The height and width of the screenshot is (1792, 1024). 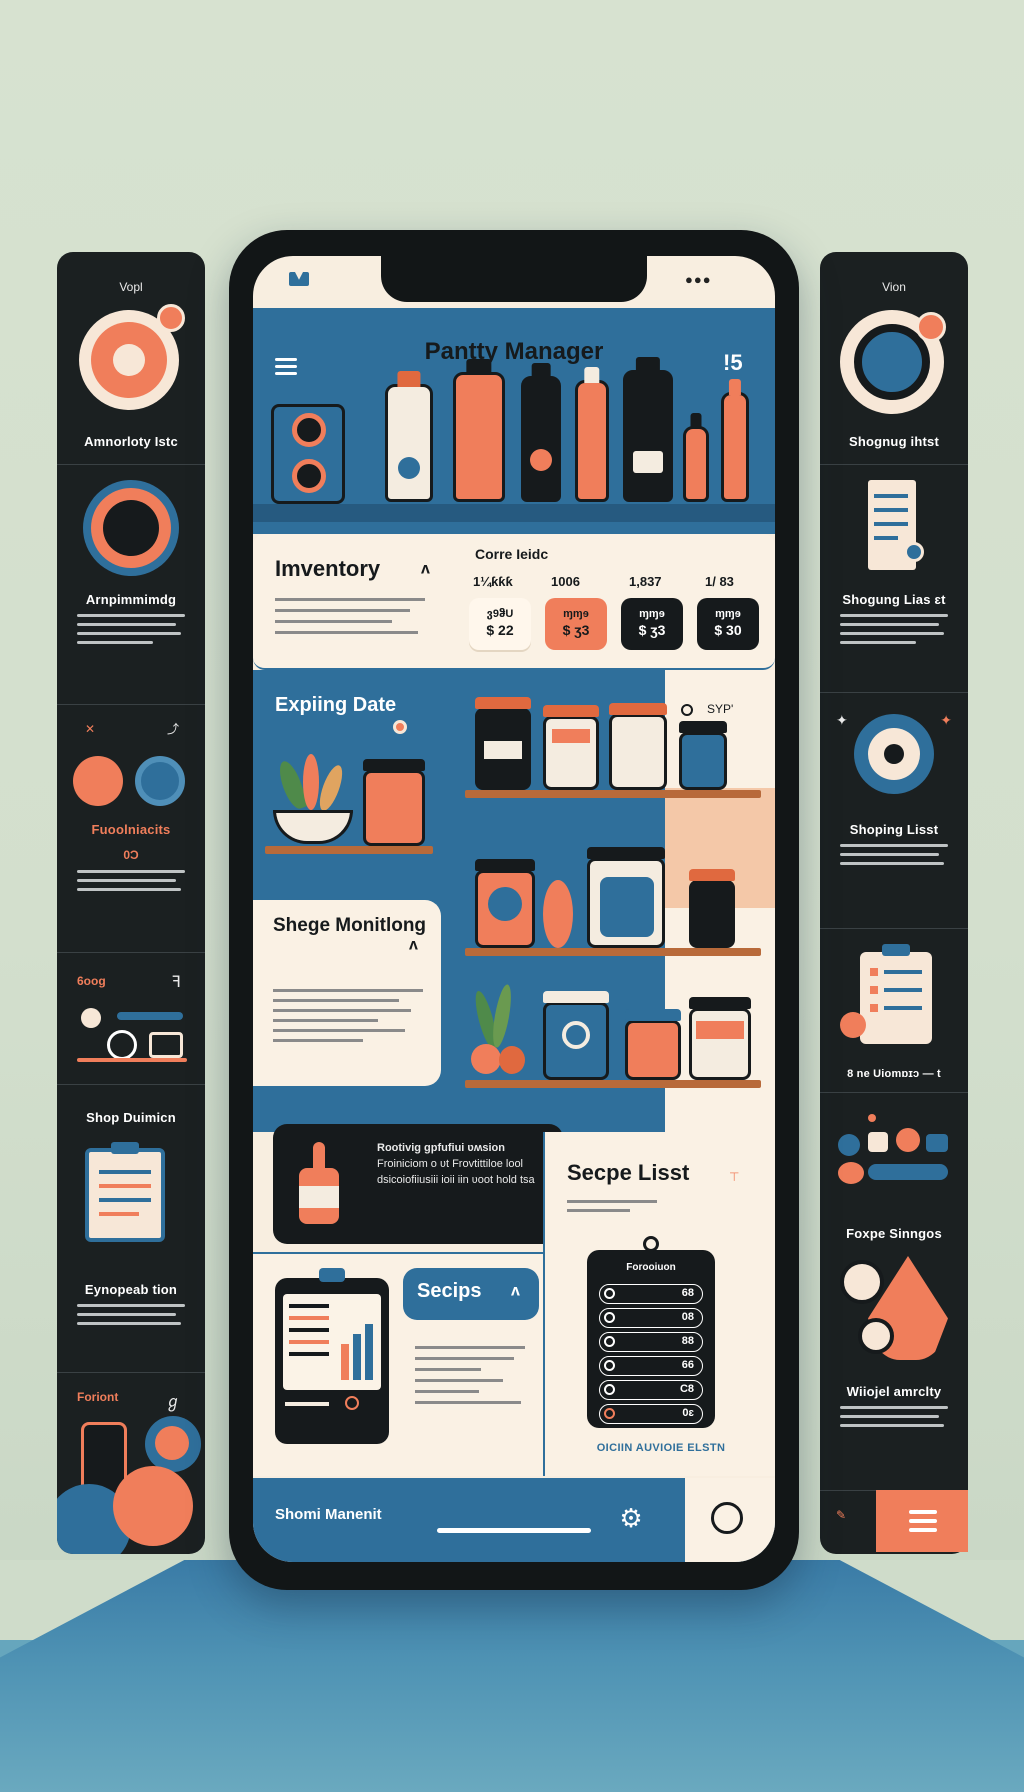 I want to click on left-s2-title: Arnpimmimdg, so click(x=131, y=599).